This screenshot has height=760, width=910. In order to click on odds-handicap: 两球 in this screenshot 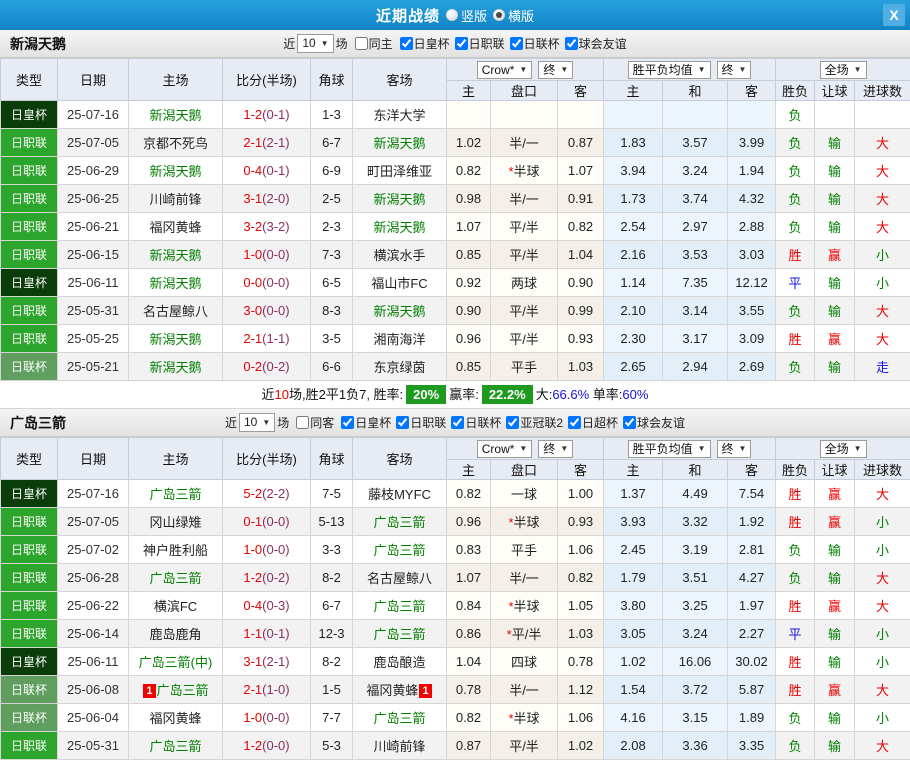, I will do `click(524, 283)`.